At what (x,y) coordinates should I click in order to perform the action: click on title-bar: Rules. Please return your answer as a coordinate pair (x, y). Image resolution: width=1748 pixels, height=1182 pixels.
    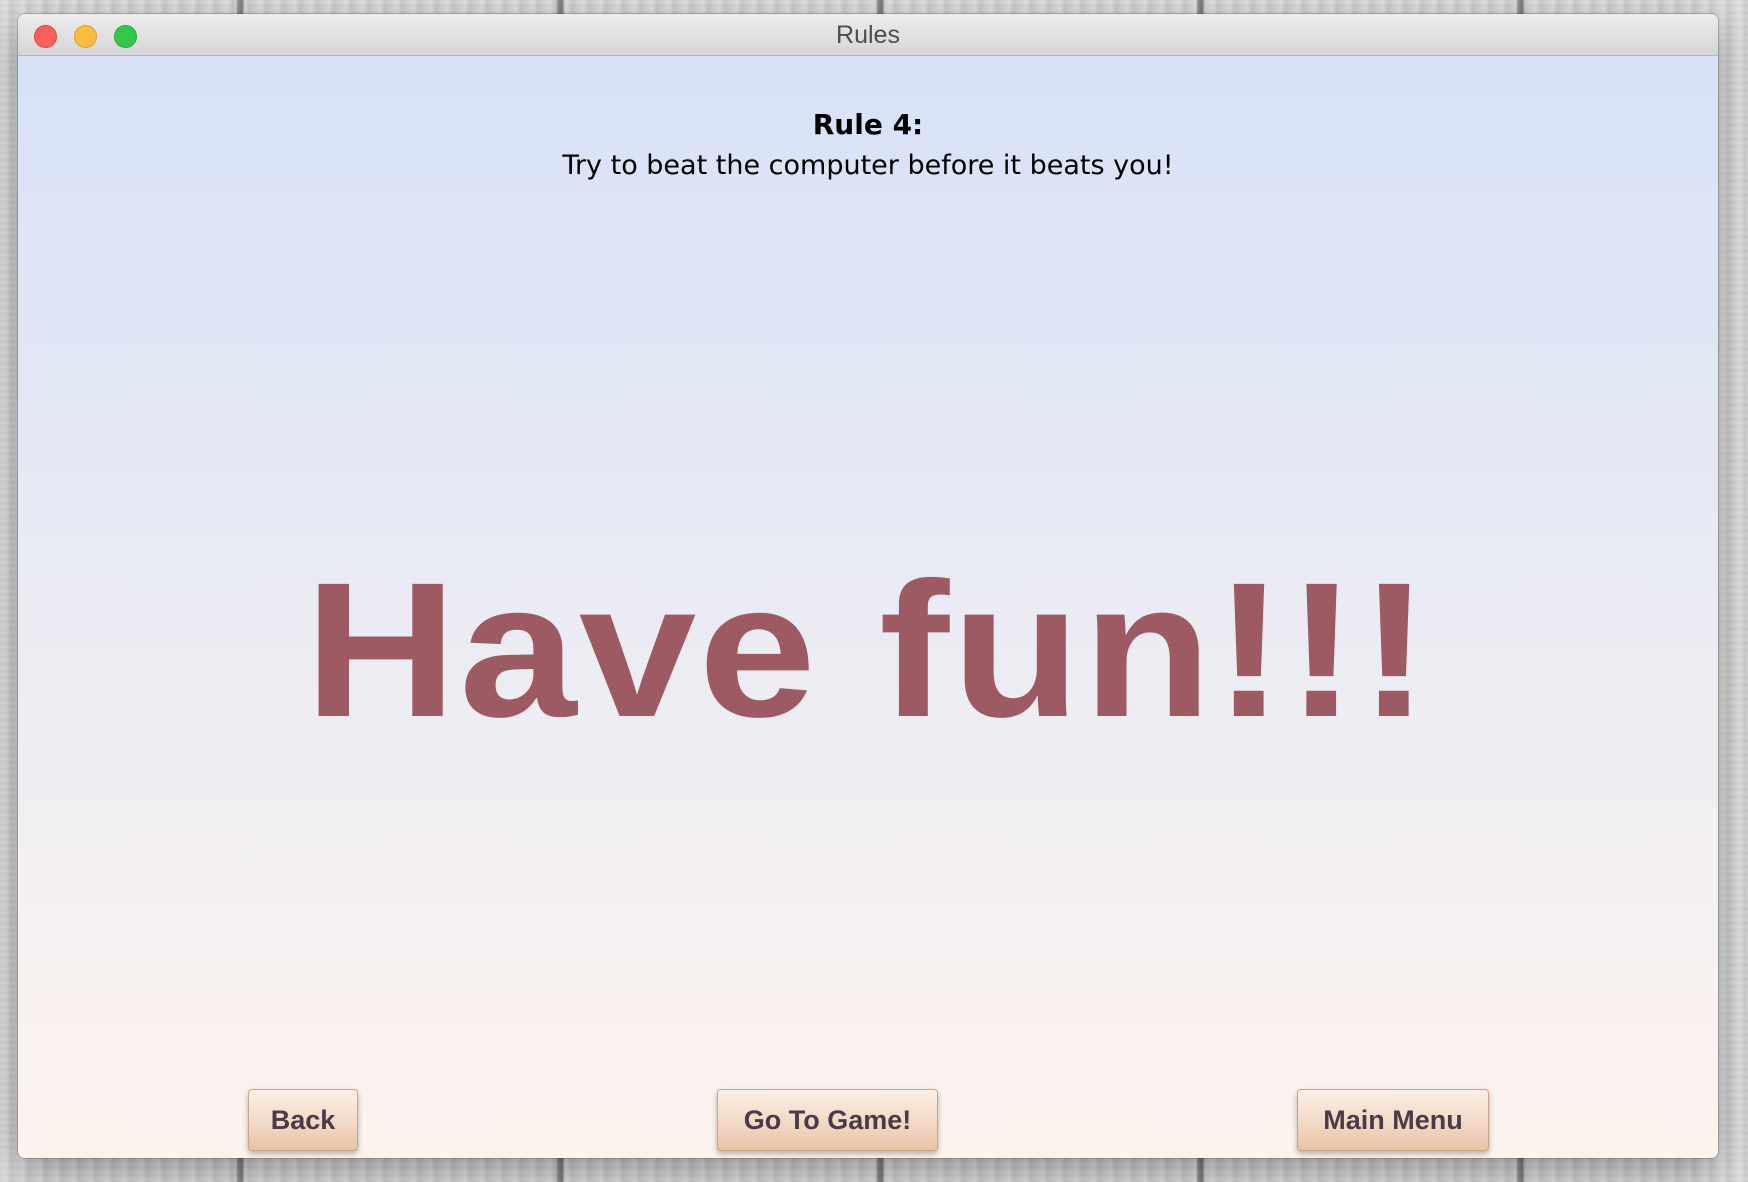
    Looking at the image, I should click on (868, 35).